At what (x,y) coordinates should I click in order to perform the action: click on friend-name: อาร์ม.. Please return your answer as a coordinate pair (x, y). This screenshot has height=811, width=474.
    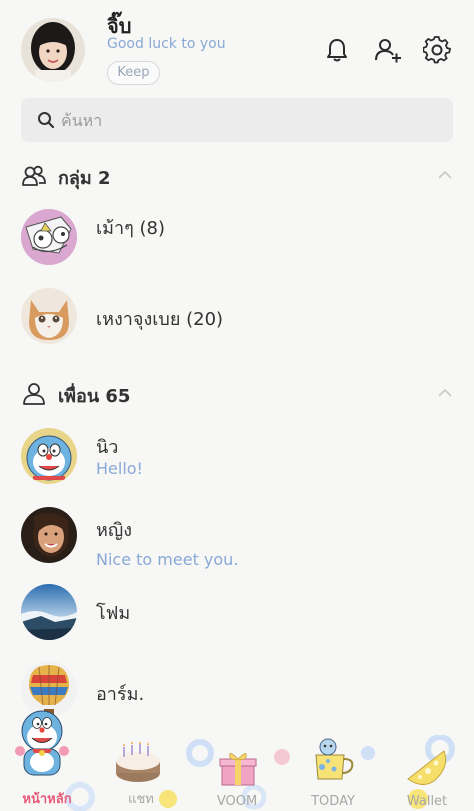
    Looking at the image, I should click on (120, 694).